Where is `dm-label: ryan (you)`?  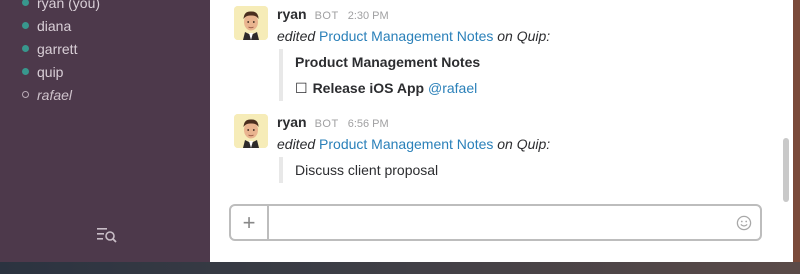 dm-label: ryan (you) is located at coordinates (69, 5).